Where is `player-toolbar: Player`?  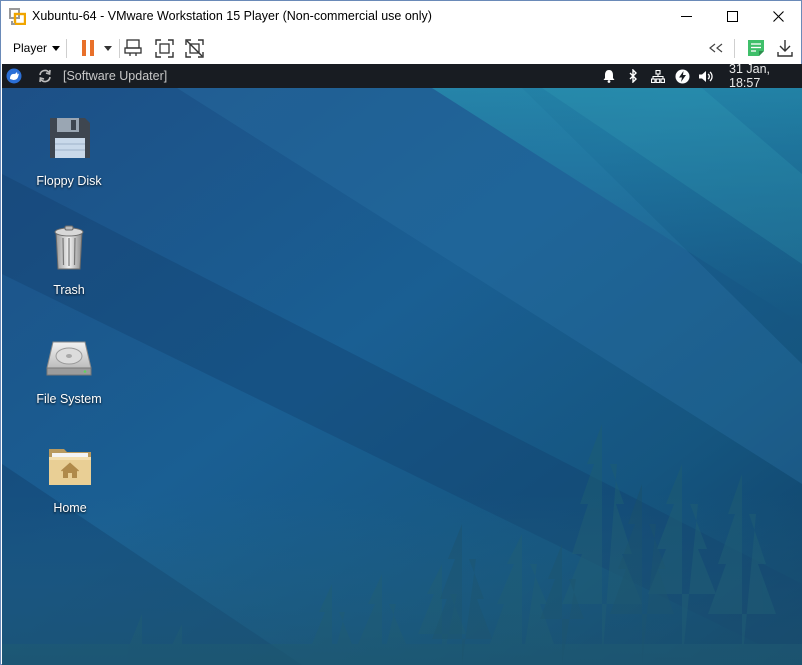 player-toolbar: Player is located at coordinates (401, 48).